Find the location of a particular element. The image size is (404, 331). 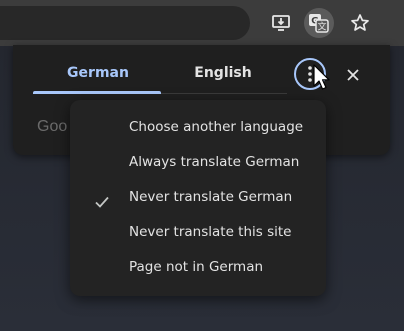

menu-item-always-translate-german: Always translate German is located at coordinates (198, 162).